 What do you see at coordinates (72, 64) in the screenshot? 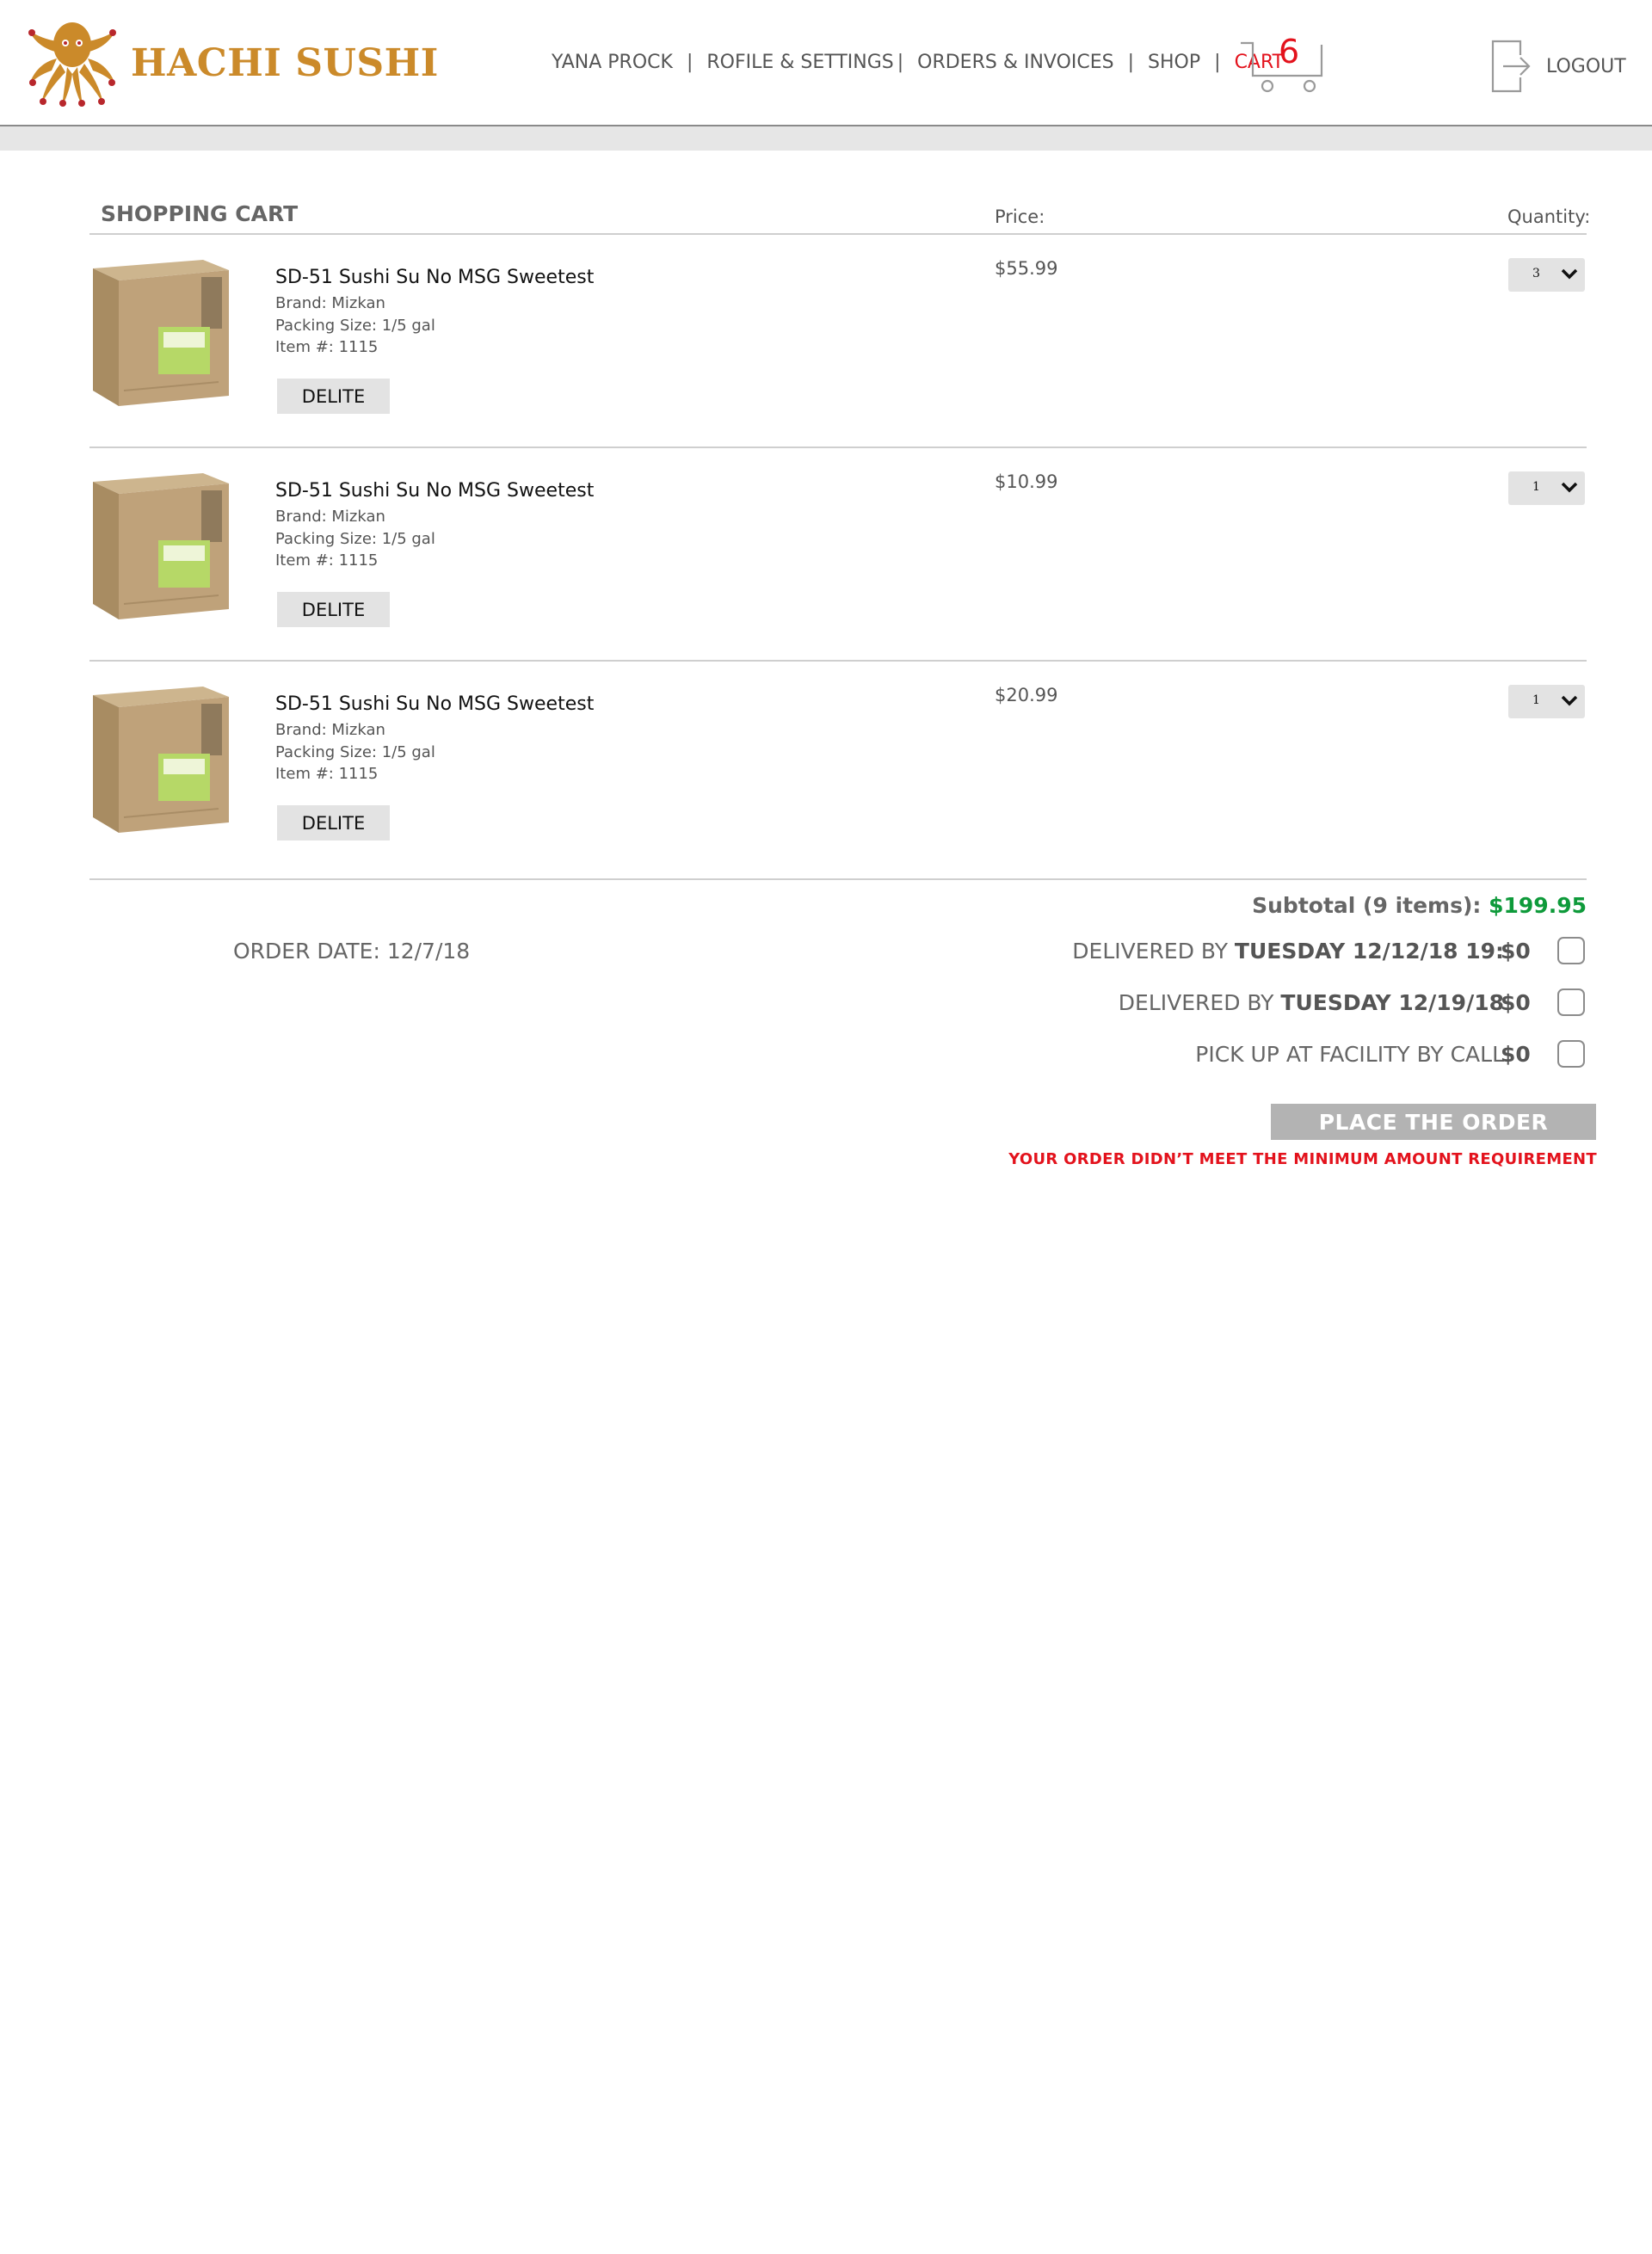
I see `octopus-logo-icon` at bounding box center [72, 64].